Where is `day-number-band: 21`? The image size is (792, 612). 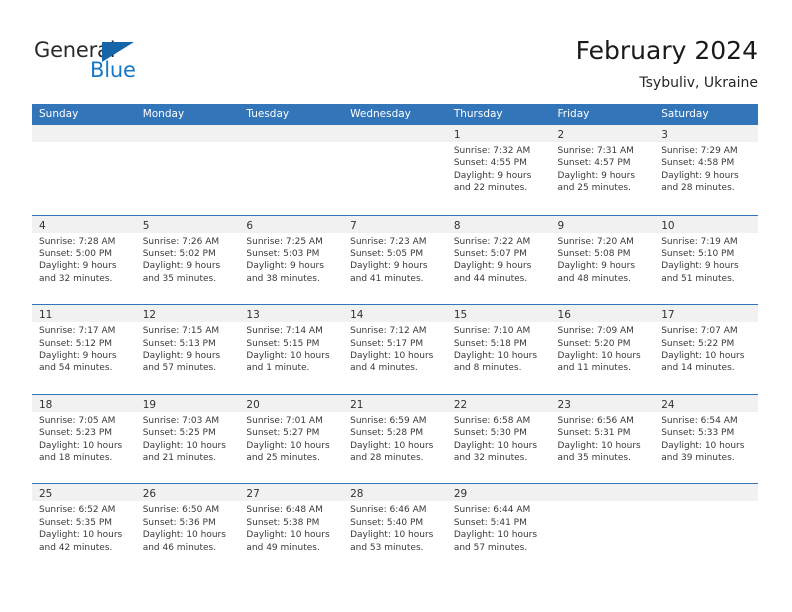 day-number-band: 21 is located at coordinates (395, 403).